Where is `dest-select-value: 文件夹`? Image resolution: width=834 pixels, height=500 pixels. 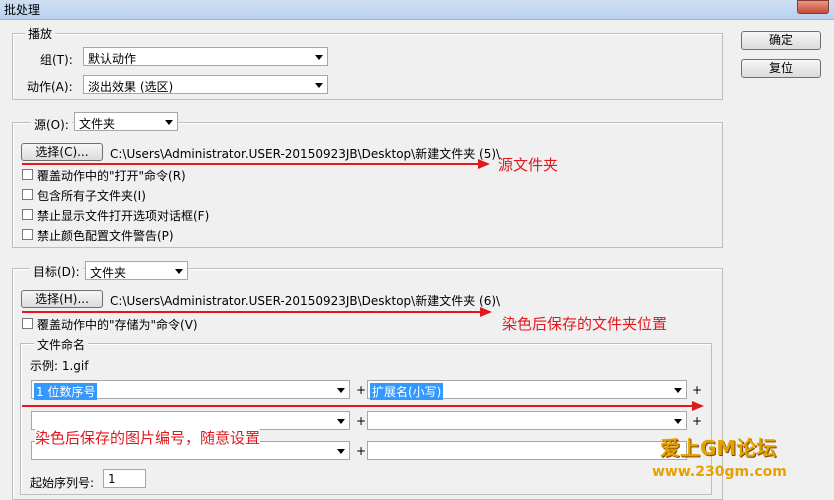
dest-select-value: 文件夹 is located at coordinates (108, 273).